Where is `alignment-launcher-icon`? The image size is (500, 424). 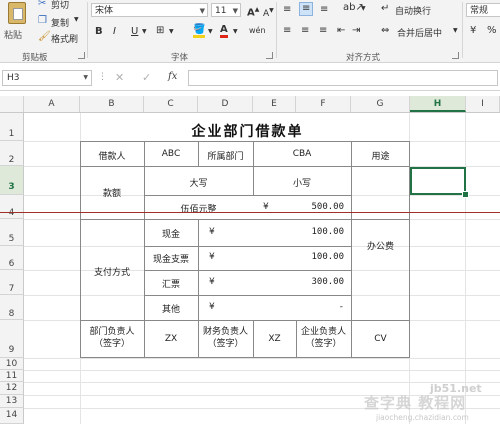 alignment-launcher-icon is located at coordinates (455, 55).